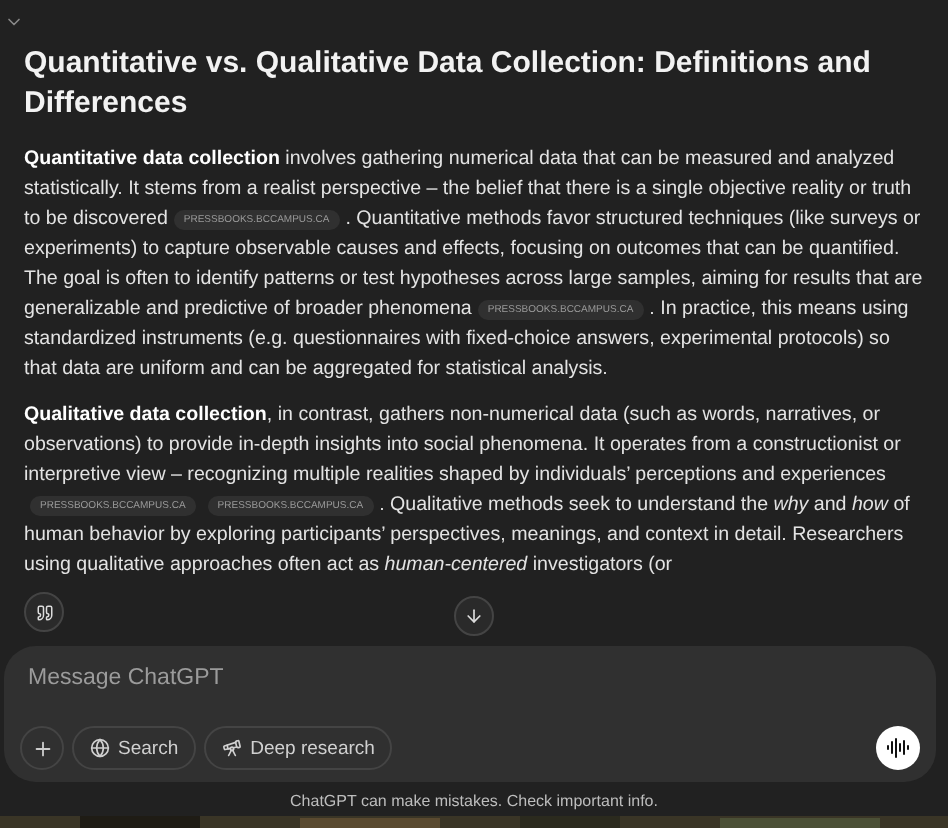 The height and width of the screenshot is (828, 948). Describe the element at coordinates (298, 748) in the screenshot. I see `telescope-tool-button: Deep research` at that location.